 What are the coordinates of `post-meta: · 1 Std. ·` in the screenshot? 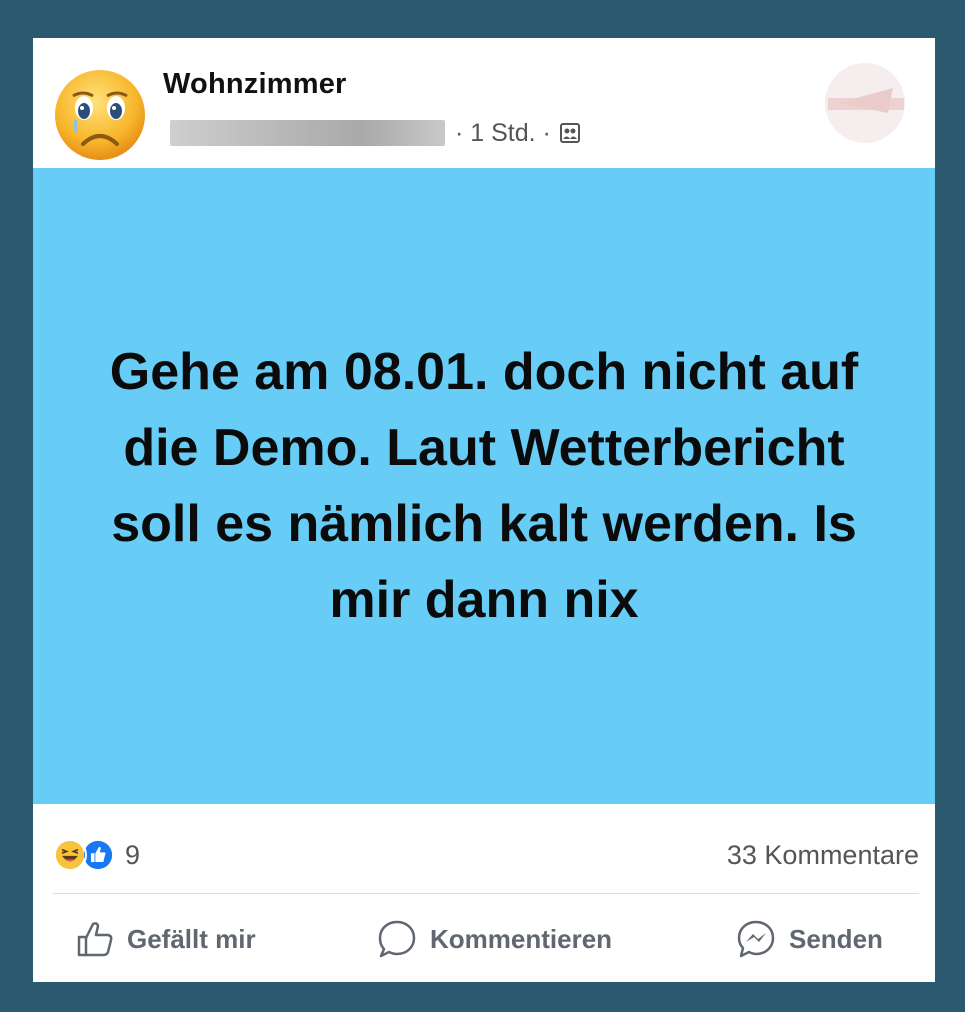 It's located at (375, 133).